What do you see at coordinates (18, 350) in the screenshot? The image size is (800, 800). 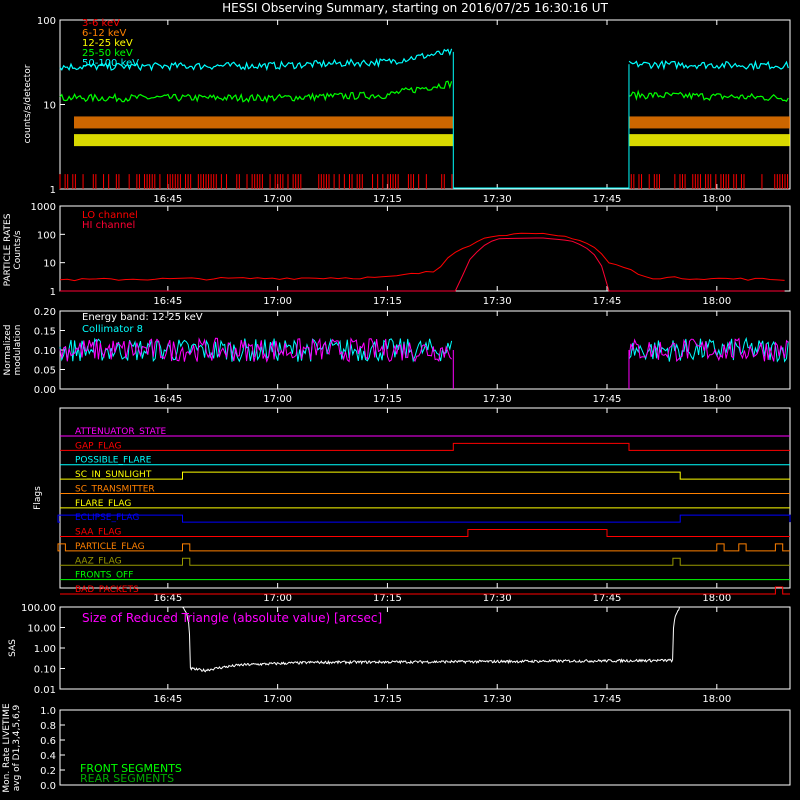 I see `y-axis-label: modulation` at bounding box center [18, 350].